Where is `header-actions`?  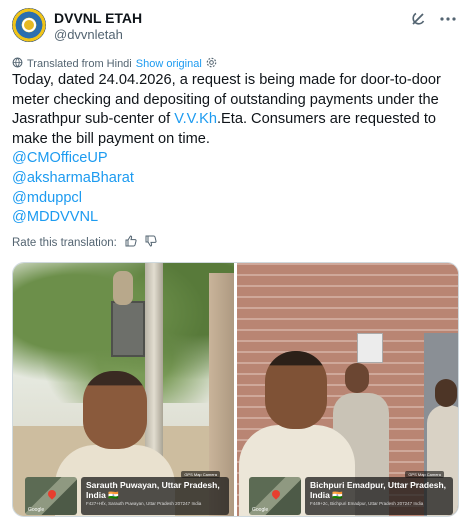
header-actions is located at coordinates (433, 19).